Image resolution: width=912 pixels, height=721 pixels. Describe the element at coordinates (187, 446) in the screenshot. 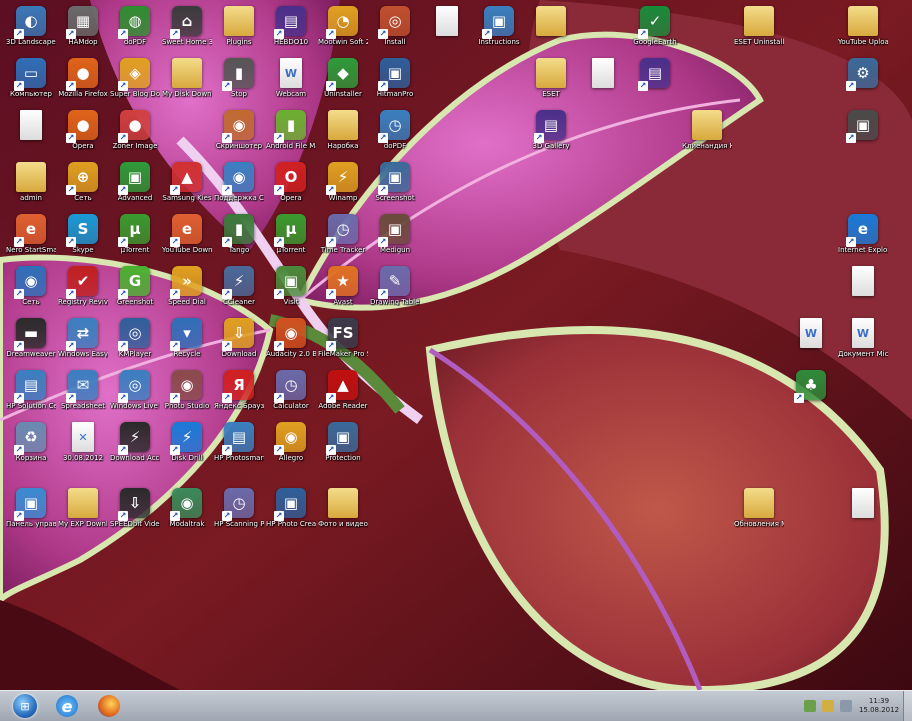

I see `desktop-icon: ⚡Disk Drill` at that location.